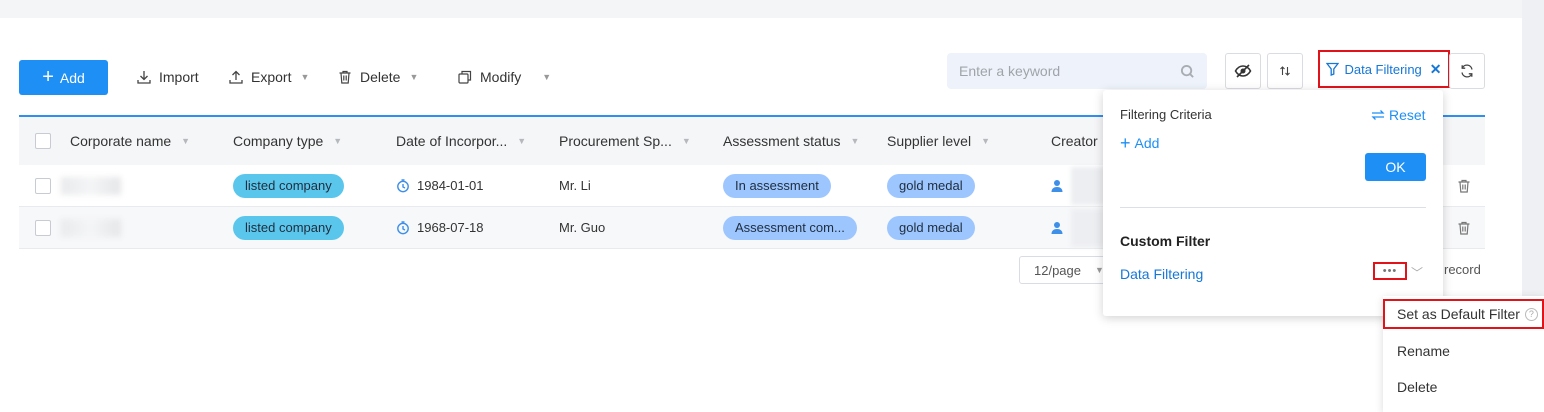 This screenshot has width=1544, height=412. I want to click on eye-off-icon, so click(1243, 71).